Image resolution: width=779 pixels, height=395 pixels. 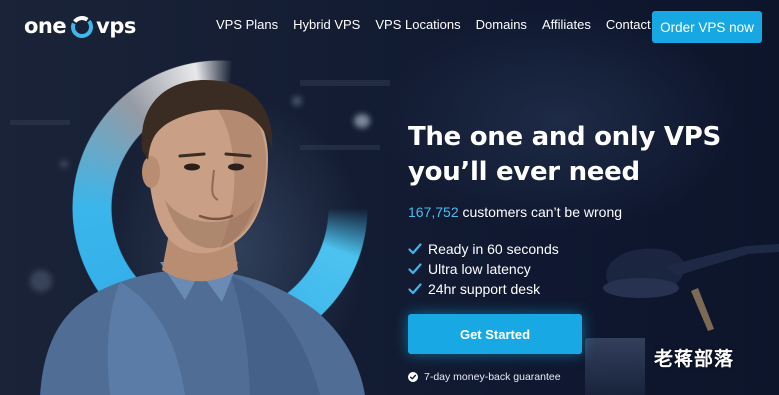 I want to click on logo-text-one: one, so click(x=45, y=26).